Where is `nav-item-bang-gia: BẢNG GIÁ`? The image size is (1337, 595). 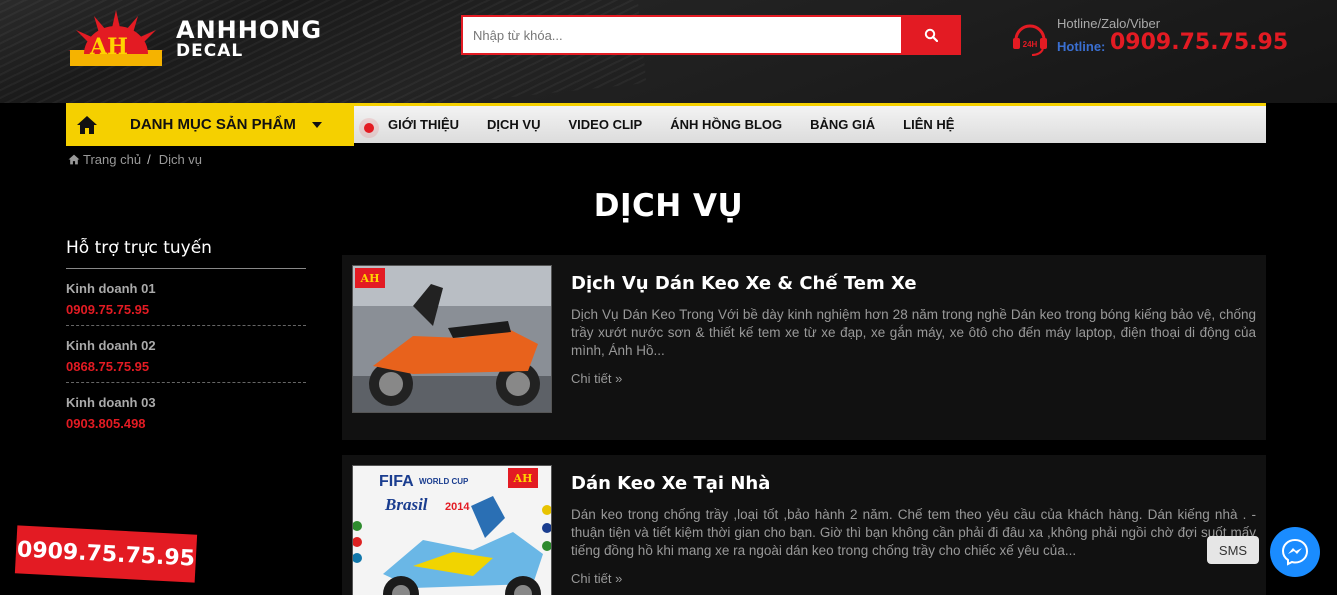 nav-item-bang-gia: BẢNG GIÁ is located at coordinates (842, 124).